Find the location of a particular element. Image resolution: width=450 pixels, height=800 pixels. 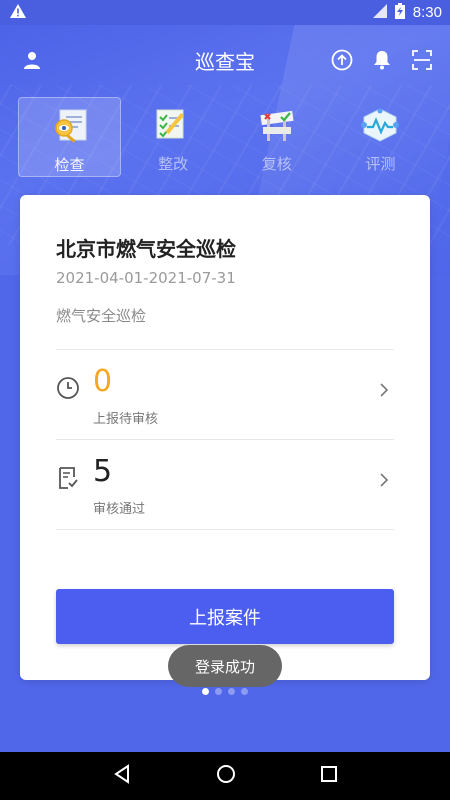

clock-icon is located at coordinates (68, 388).